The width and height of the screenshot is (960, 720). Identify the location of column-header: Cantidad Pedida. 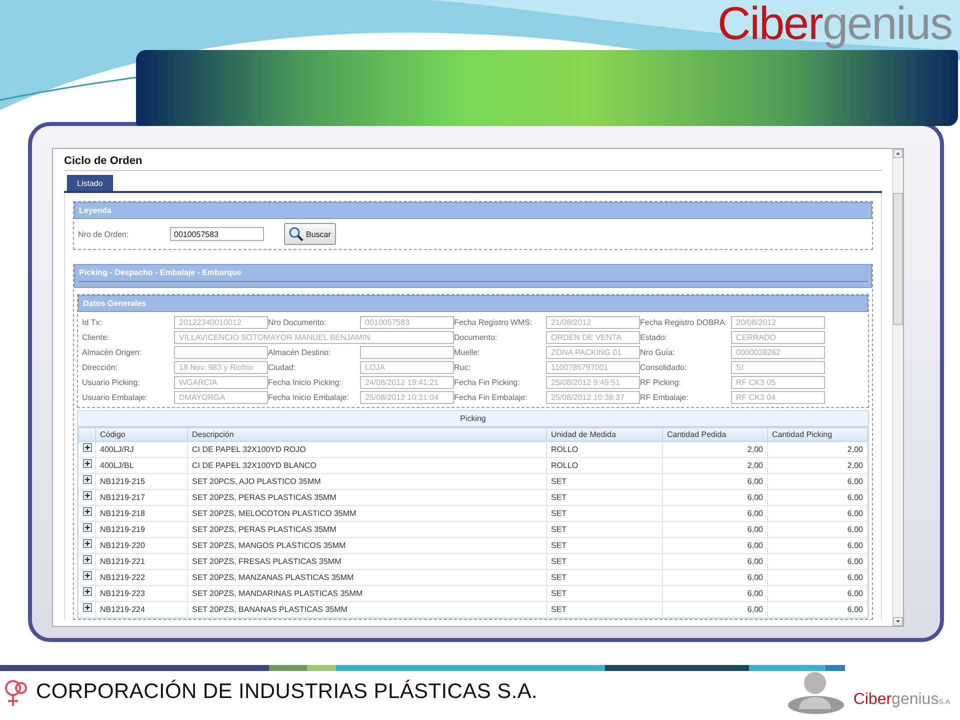
(715, 435).